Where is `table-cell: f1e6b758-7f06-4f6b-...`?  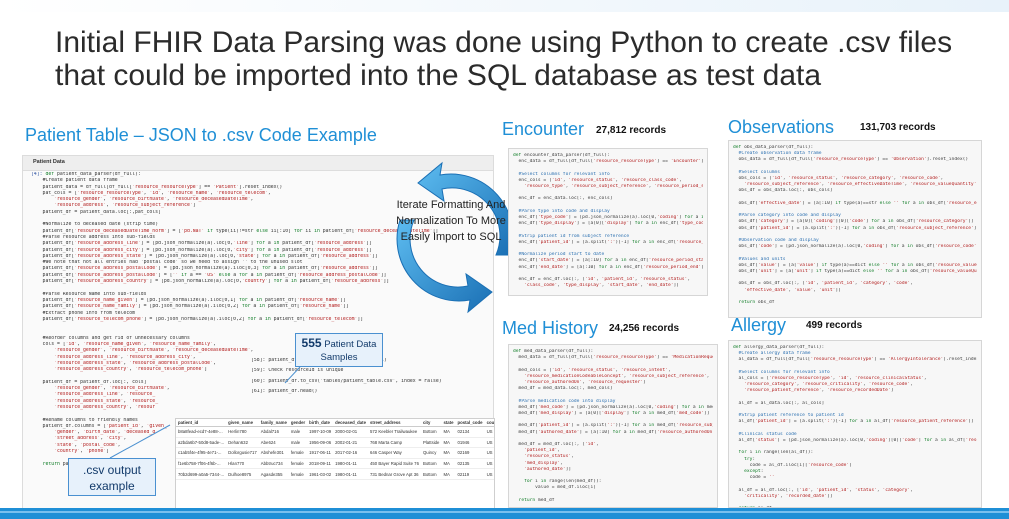 table-cell: f1e6b758-7f06-4f6b-... is located at coordinates (201, 464).